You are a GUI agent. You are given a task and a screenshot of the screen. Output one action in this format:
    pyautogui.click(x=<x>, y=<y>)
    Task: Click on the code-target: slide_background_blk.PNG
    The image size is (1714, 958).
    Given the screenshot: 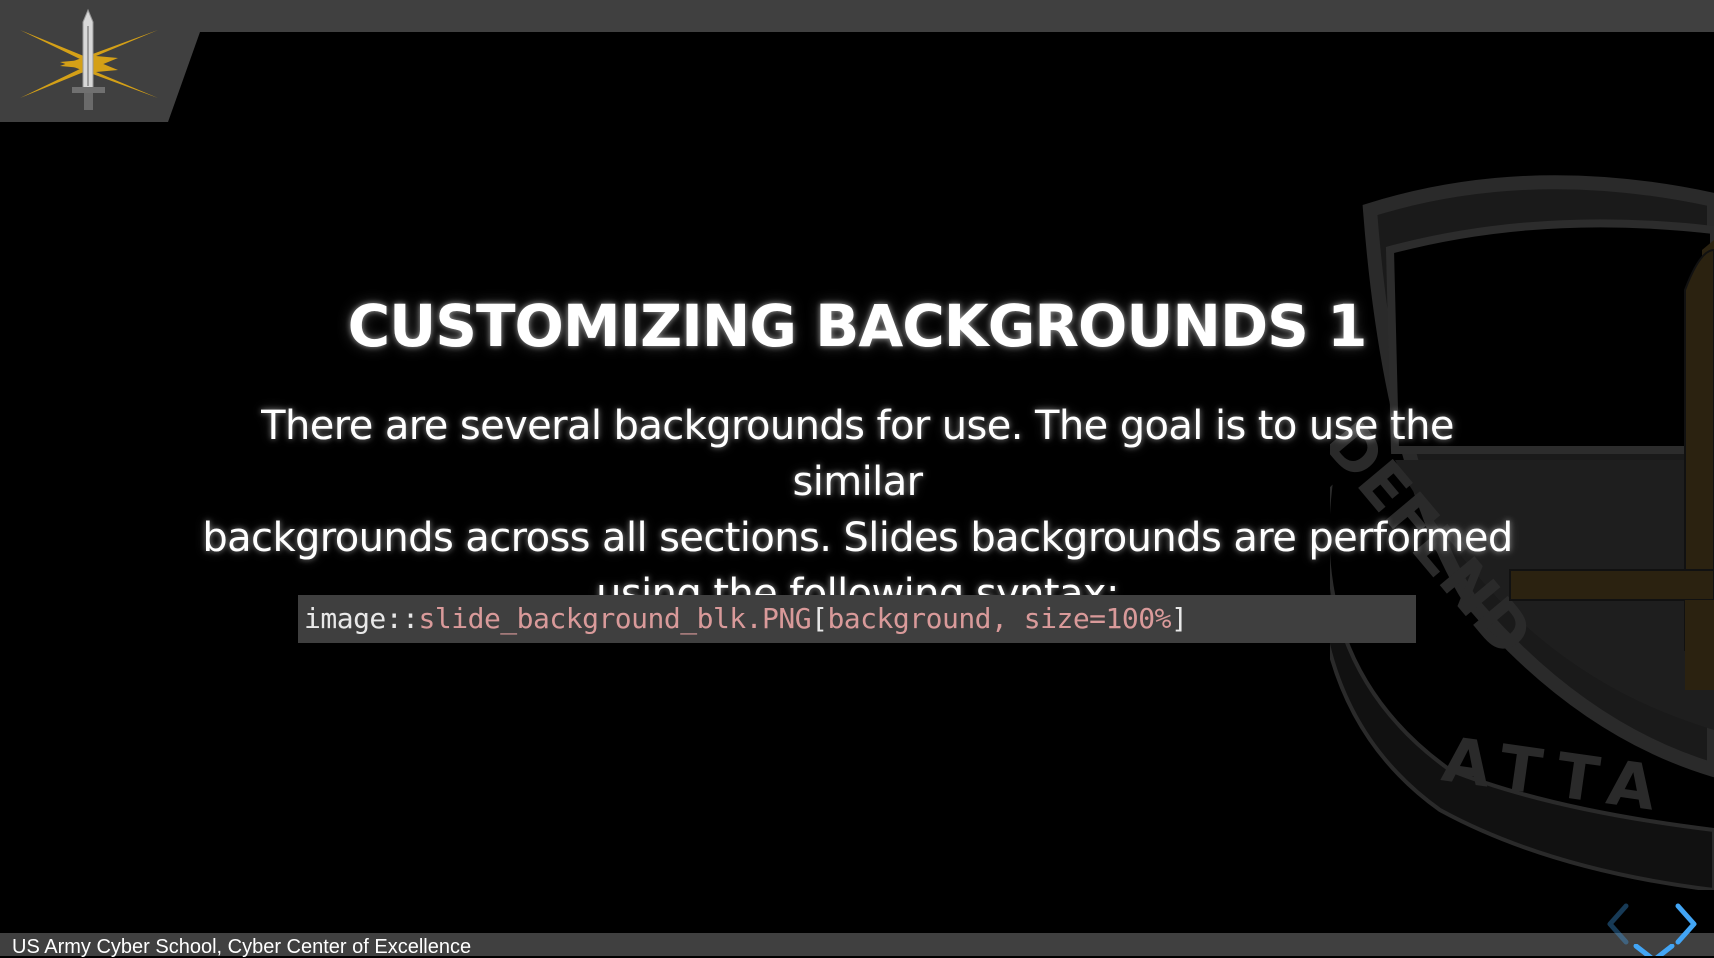 What is the action you would take?
    pyautogui.click(x=615, y=618)
    